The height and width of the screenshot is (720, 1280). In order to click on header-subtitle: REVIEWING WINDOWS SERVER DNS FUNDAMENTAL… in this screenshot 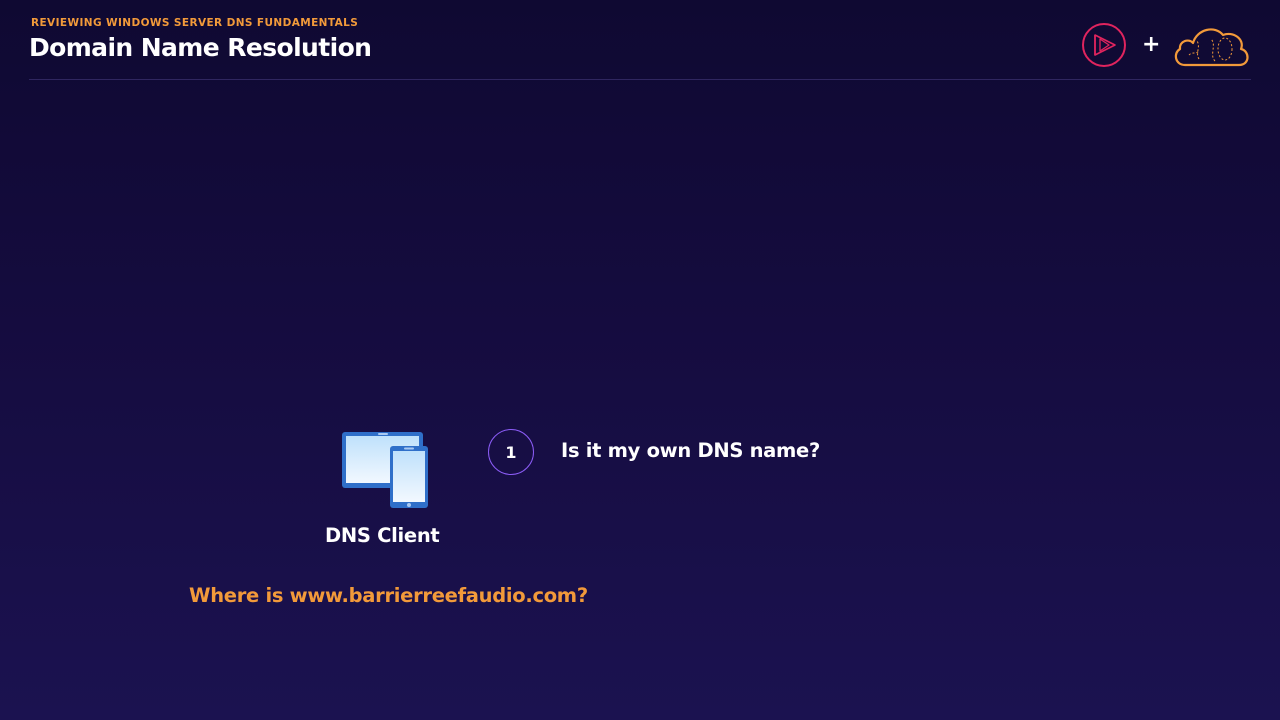, I will do `click(195, 23)`.